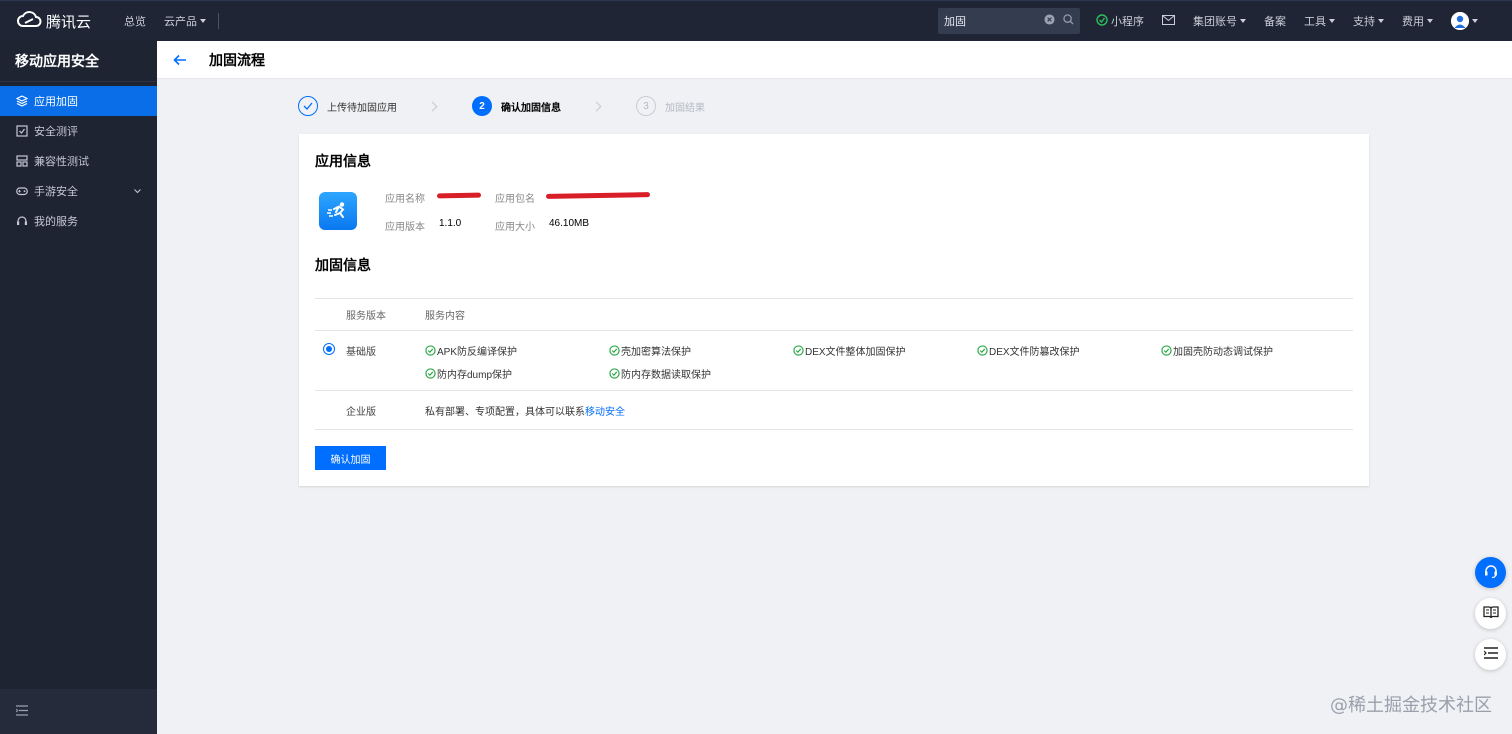 The width and height of the screenshot is (1512, 734). What do you see at coordinates (646, 106) in the screenshot?
I see `step-number: 3` at bounding box center [646, 106].